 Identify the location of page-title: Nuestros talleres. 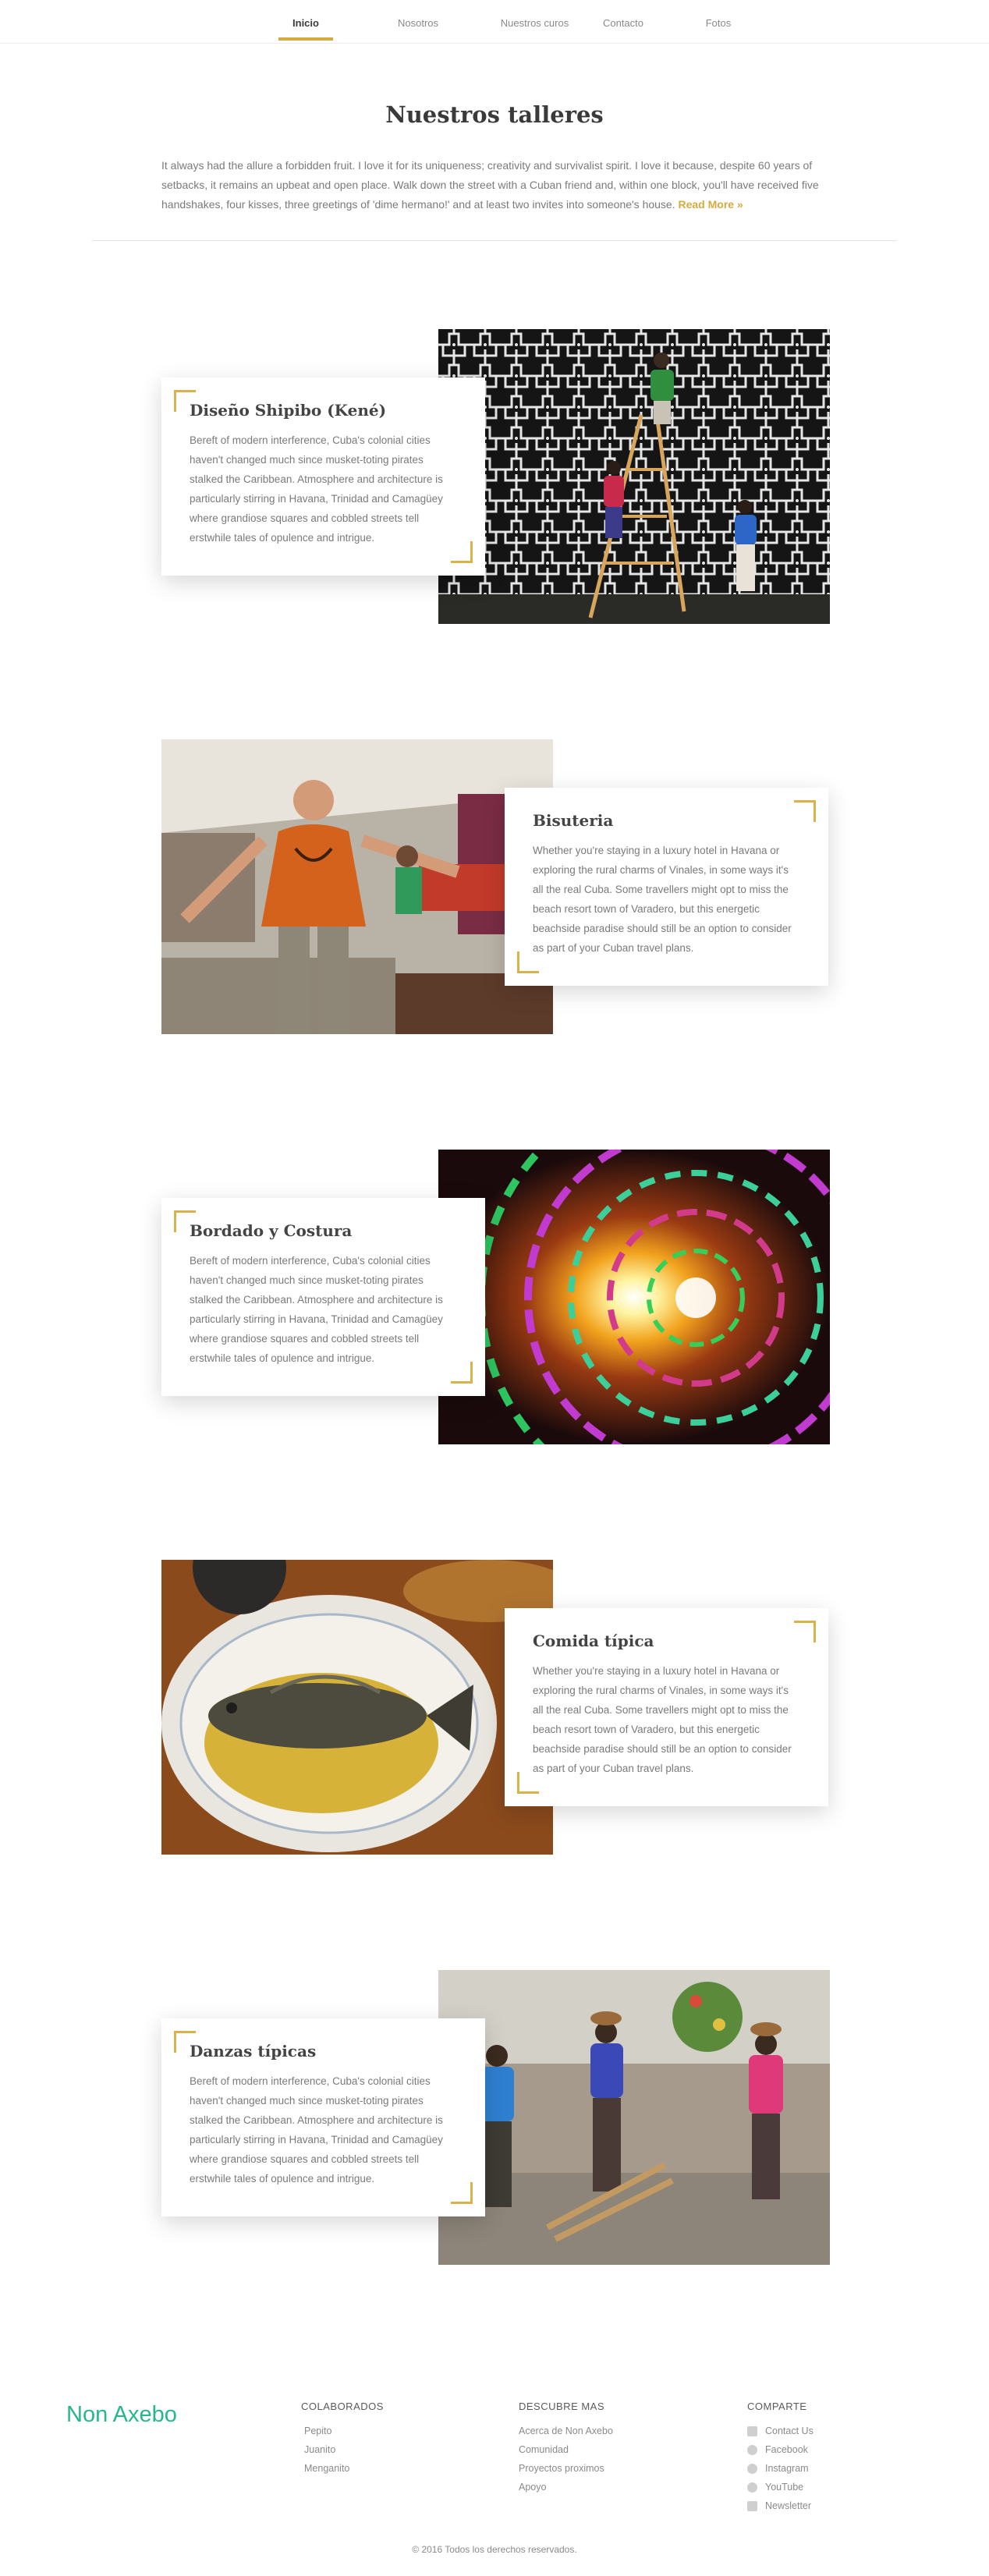
(494, 114).